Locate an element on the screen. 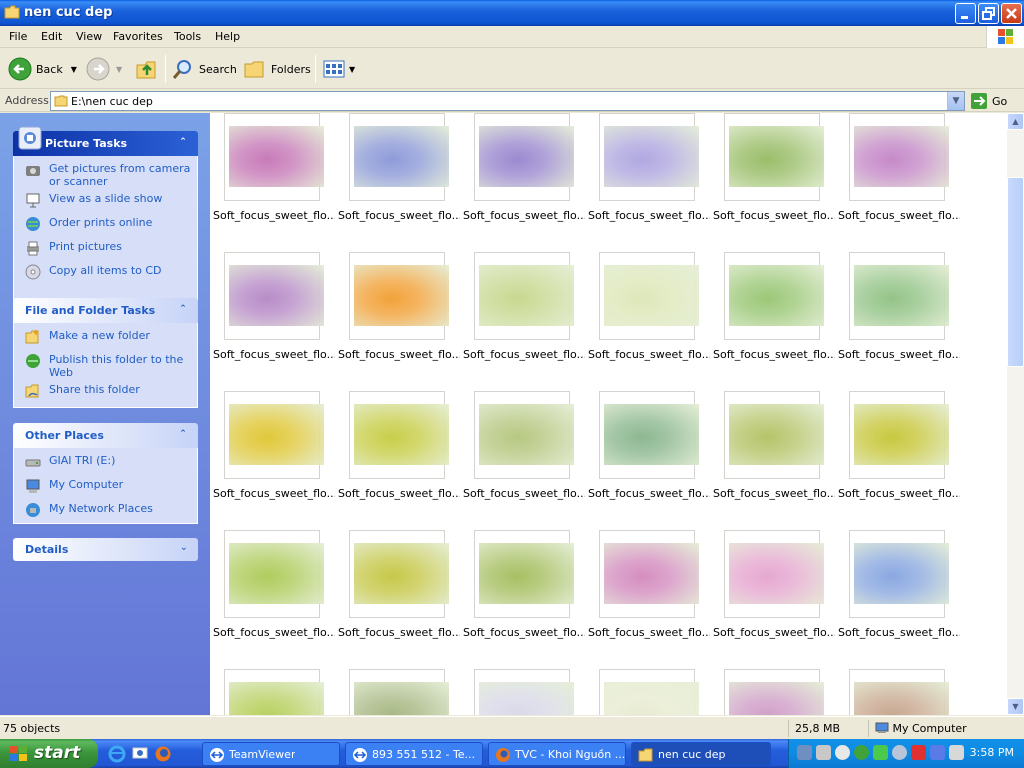  antivirus-tray-icon is located at coordinates (918, 752).